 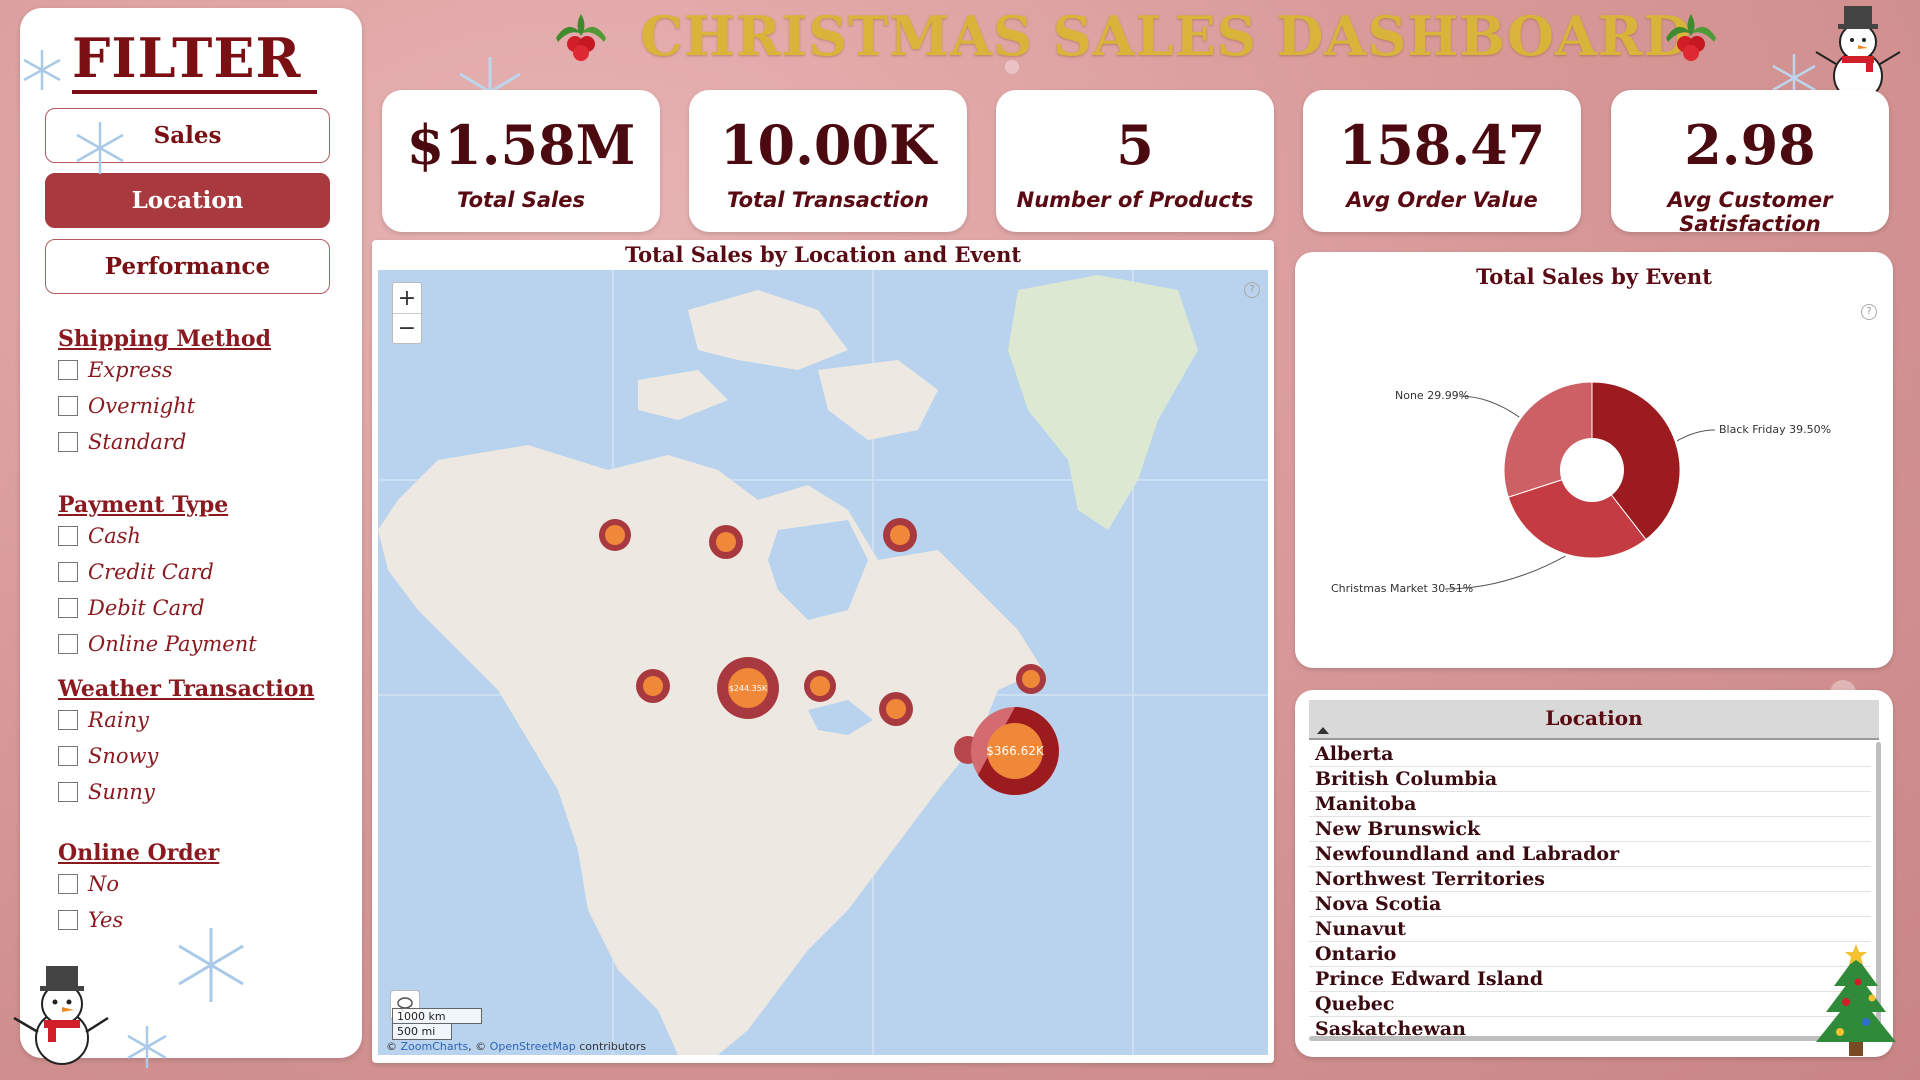 I want to click on horizontal-scrollbar, so click(x=1589, y=1038).